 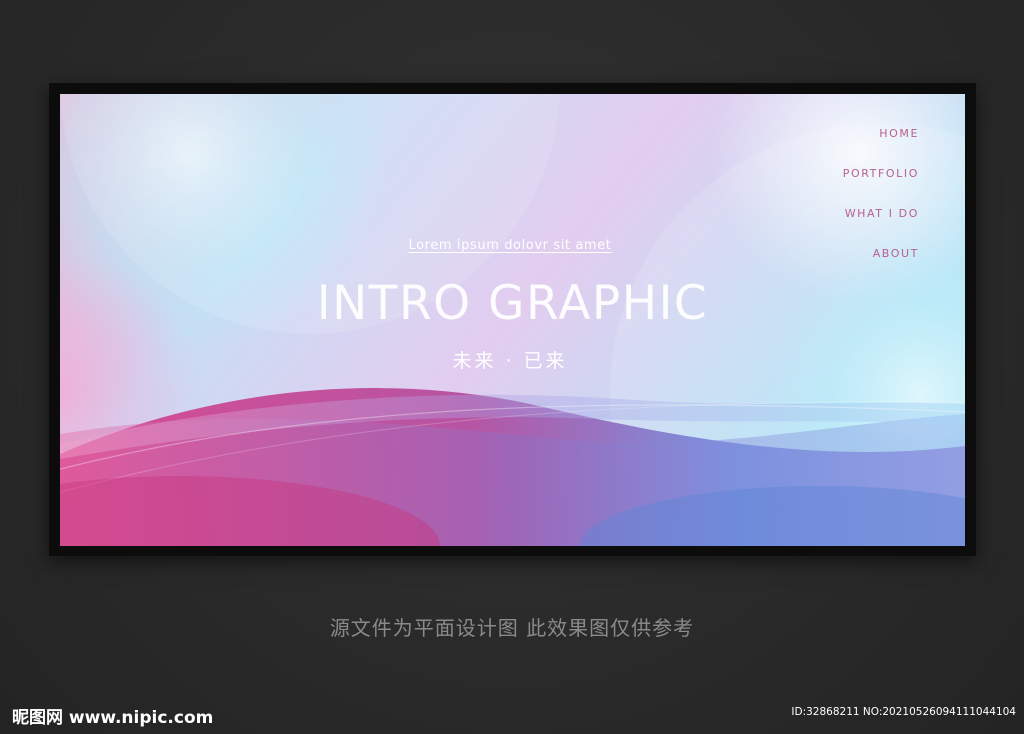 I want to click on hero-title: INTRO GRAPHIC, so click(x=512, y=303).